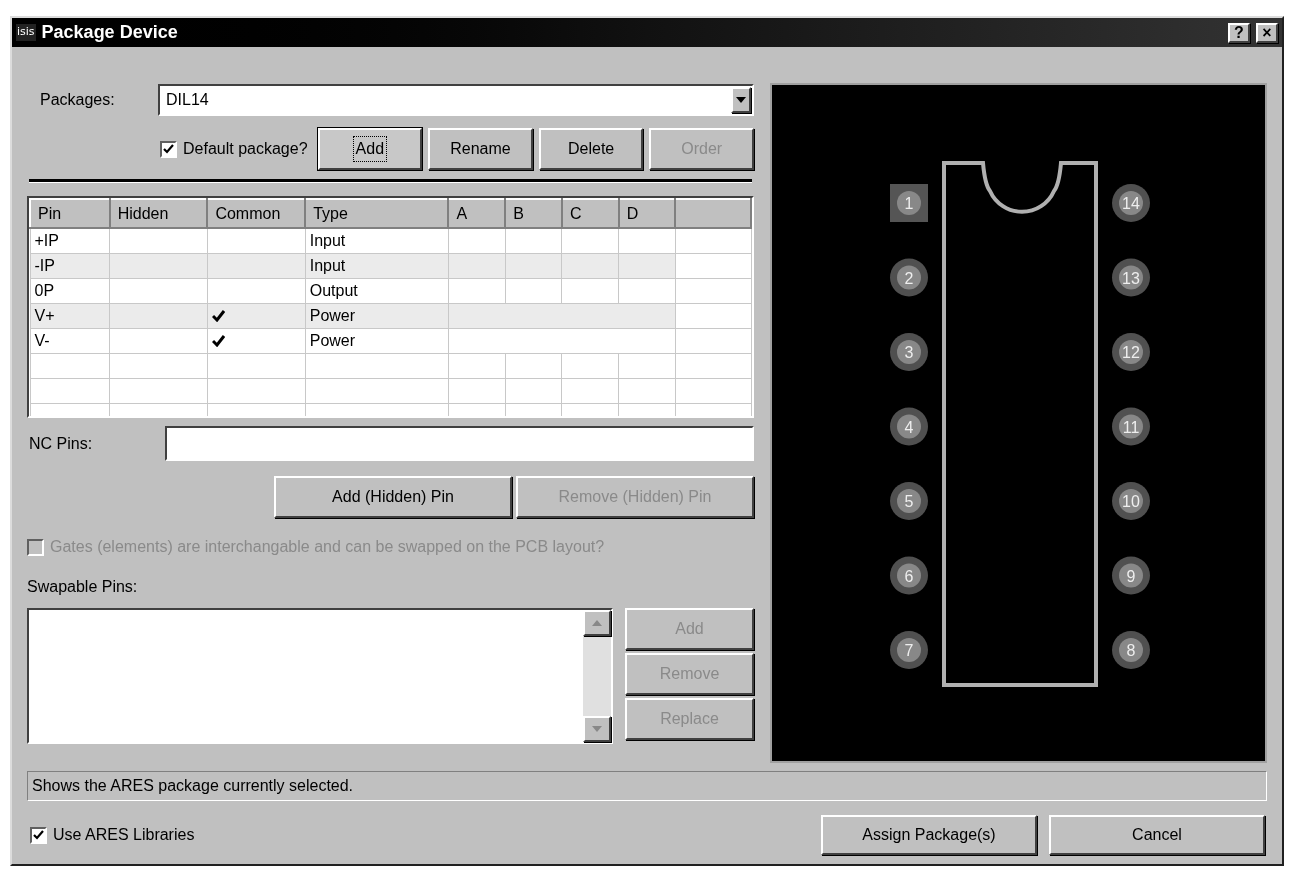  Describe the element at coordinates (1131, 575) in the screenshot. I see `pad: 9` at that location.